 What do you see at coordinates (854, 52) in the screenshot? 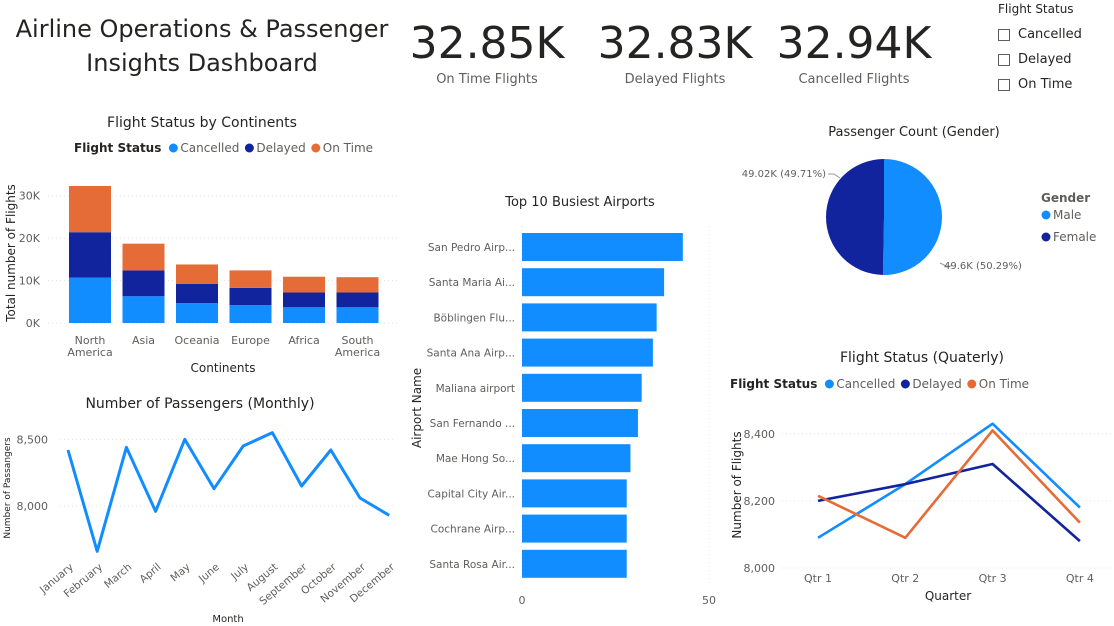
I see `kpi-cancelled: 32.94K Cancelled Flights` at bounding box center [854, 52].